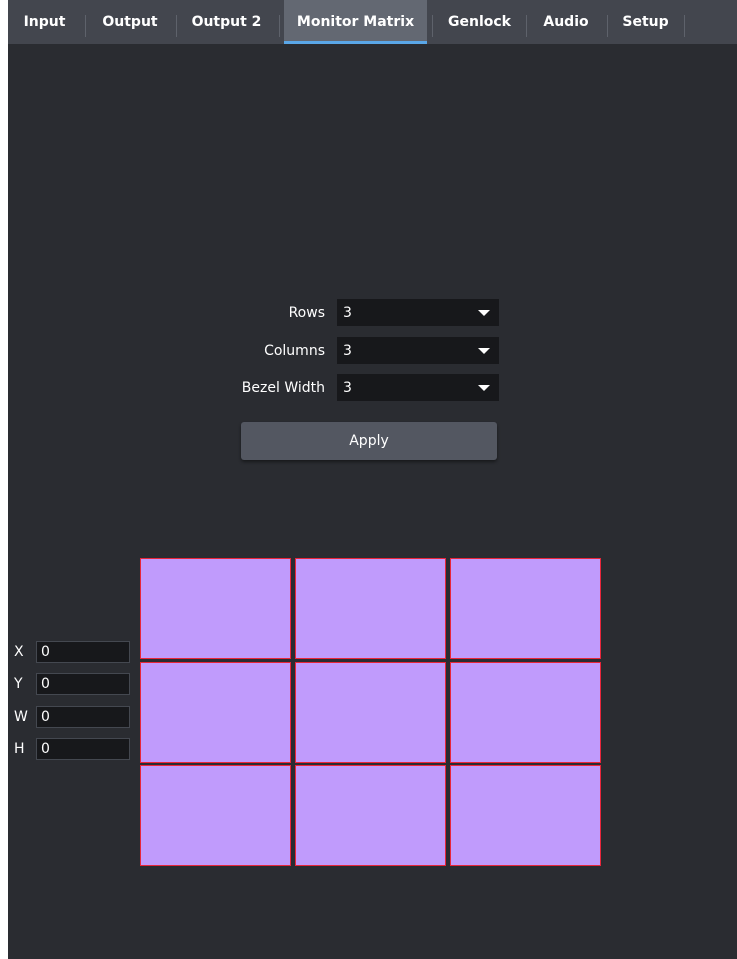  Describe the element at coordinates (19, 652) in the screenshot. I see `x-label: X` at that location.